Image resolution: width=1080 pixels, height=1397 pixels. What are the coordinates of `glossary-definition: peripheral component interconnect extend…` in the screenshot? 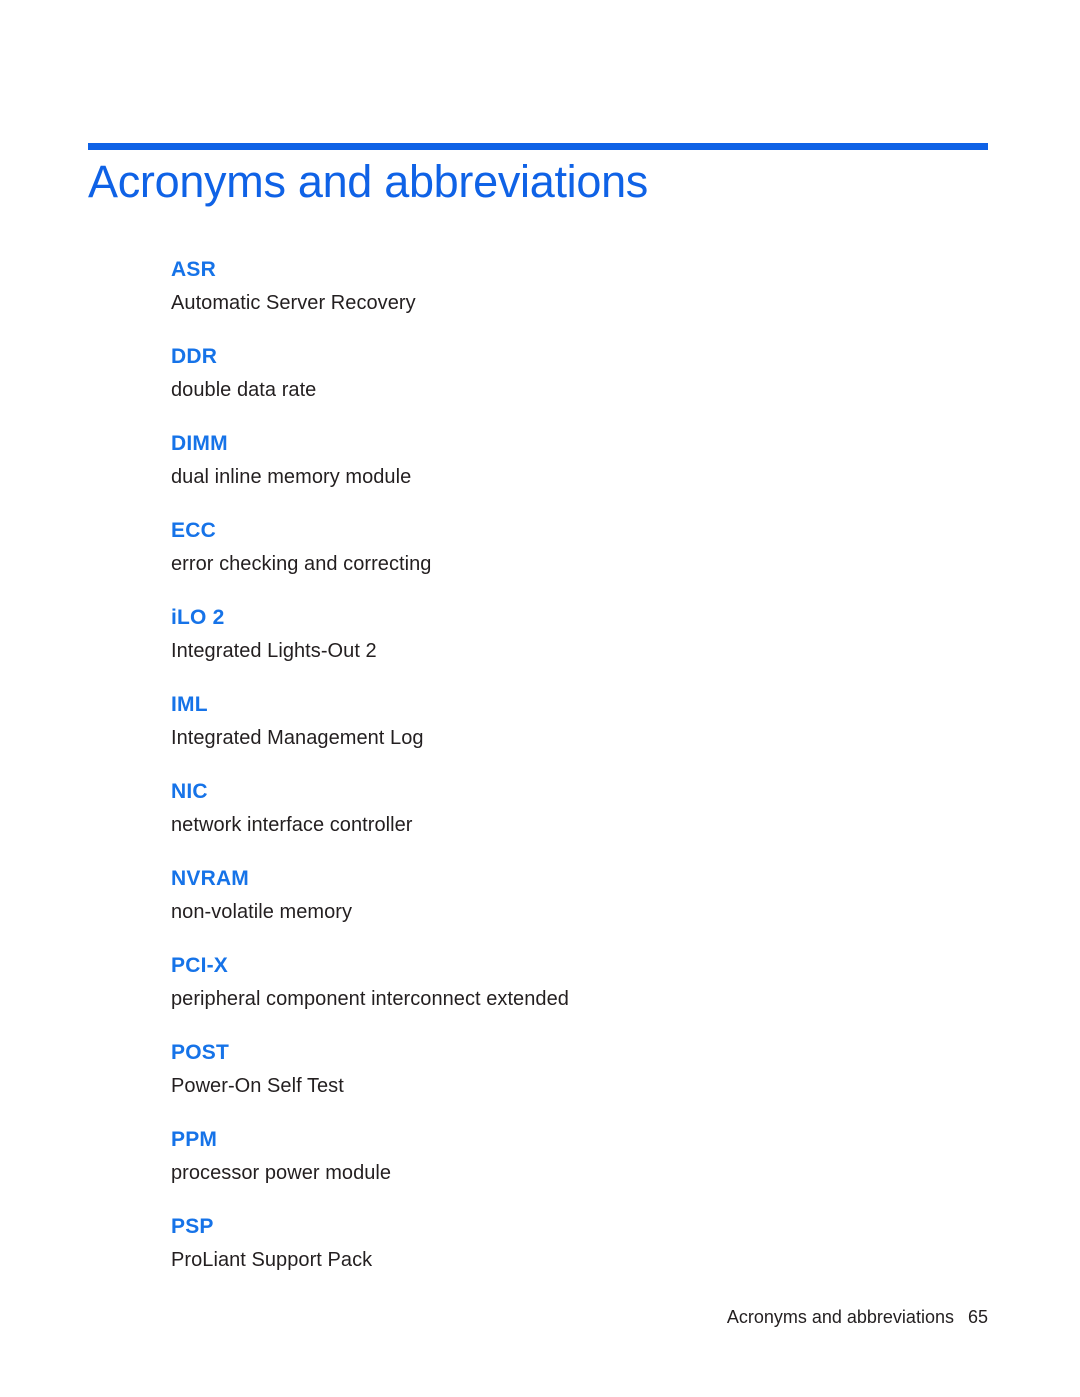 It's located at (370, 999).